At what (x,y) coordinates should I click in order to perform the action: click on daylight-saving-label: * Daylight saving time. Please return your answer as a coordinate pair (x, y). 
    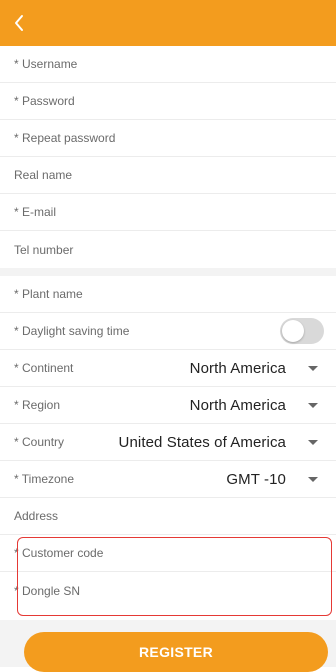
    Looking at the image, I should click on (72, 331).